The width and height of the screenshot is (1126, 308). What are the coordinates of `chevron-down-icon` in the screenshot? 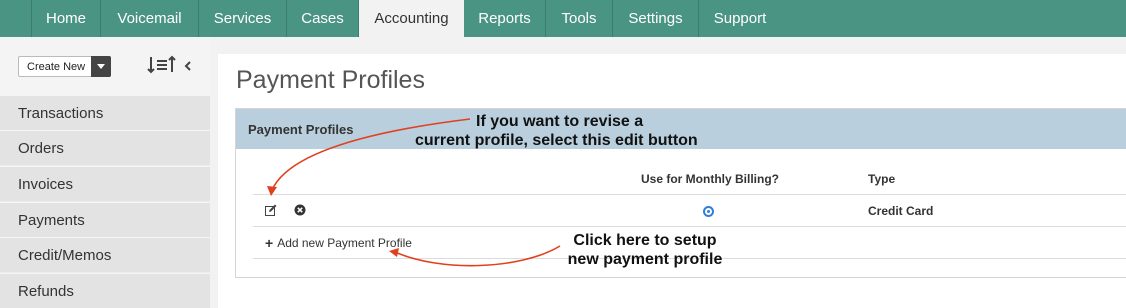 It's located at (101, 66).